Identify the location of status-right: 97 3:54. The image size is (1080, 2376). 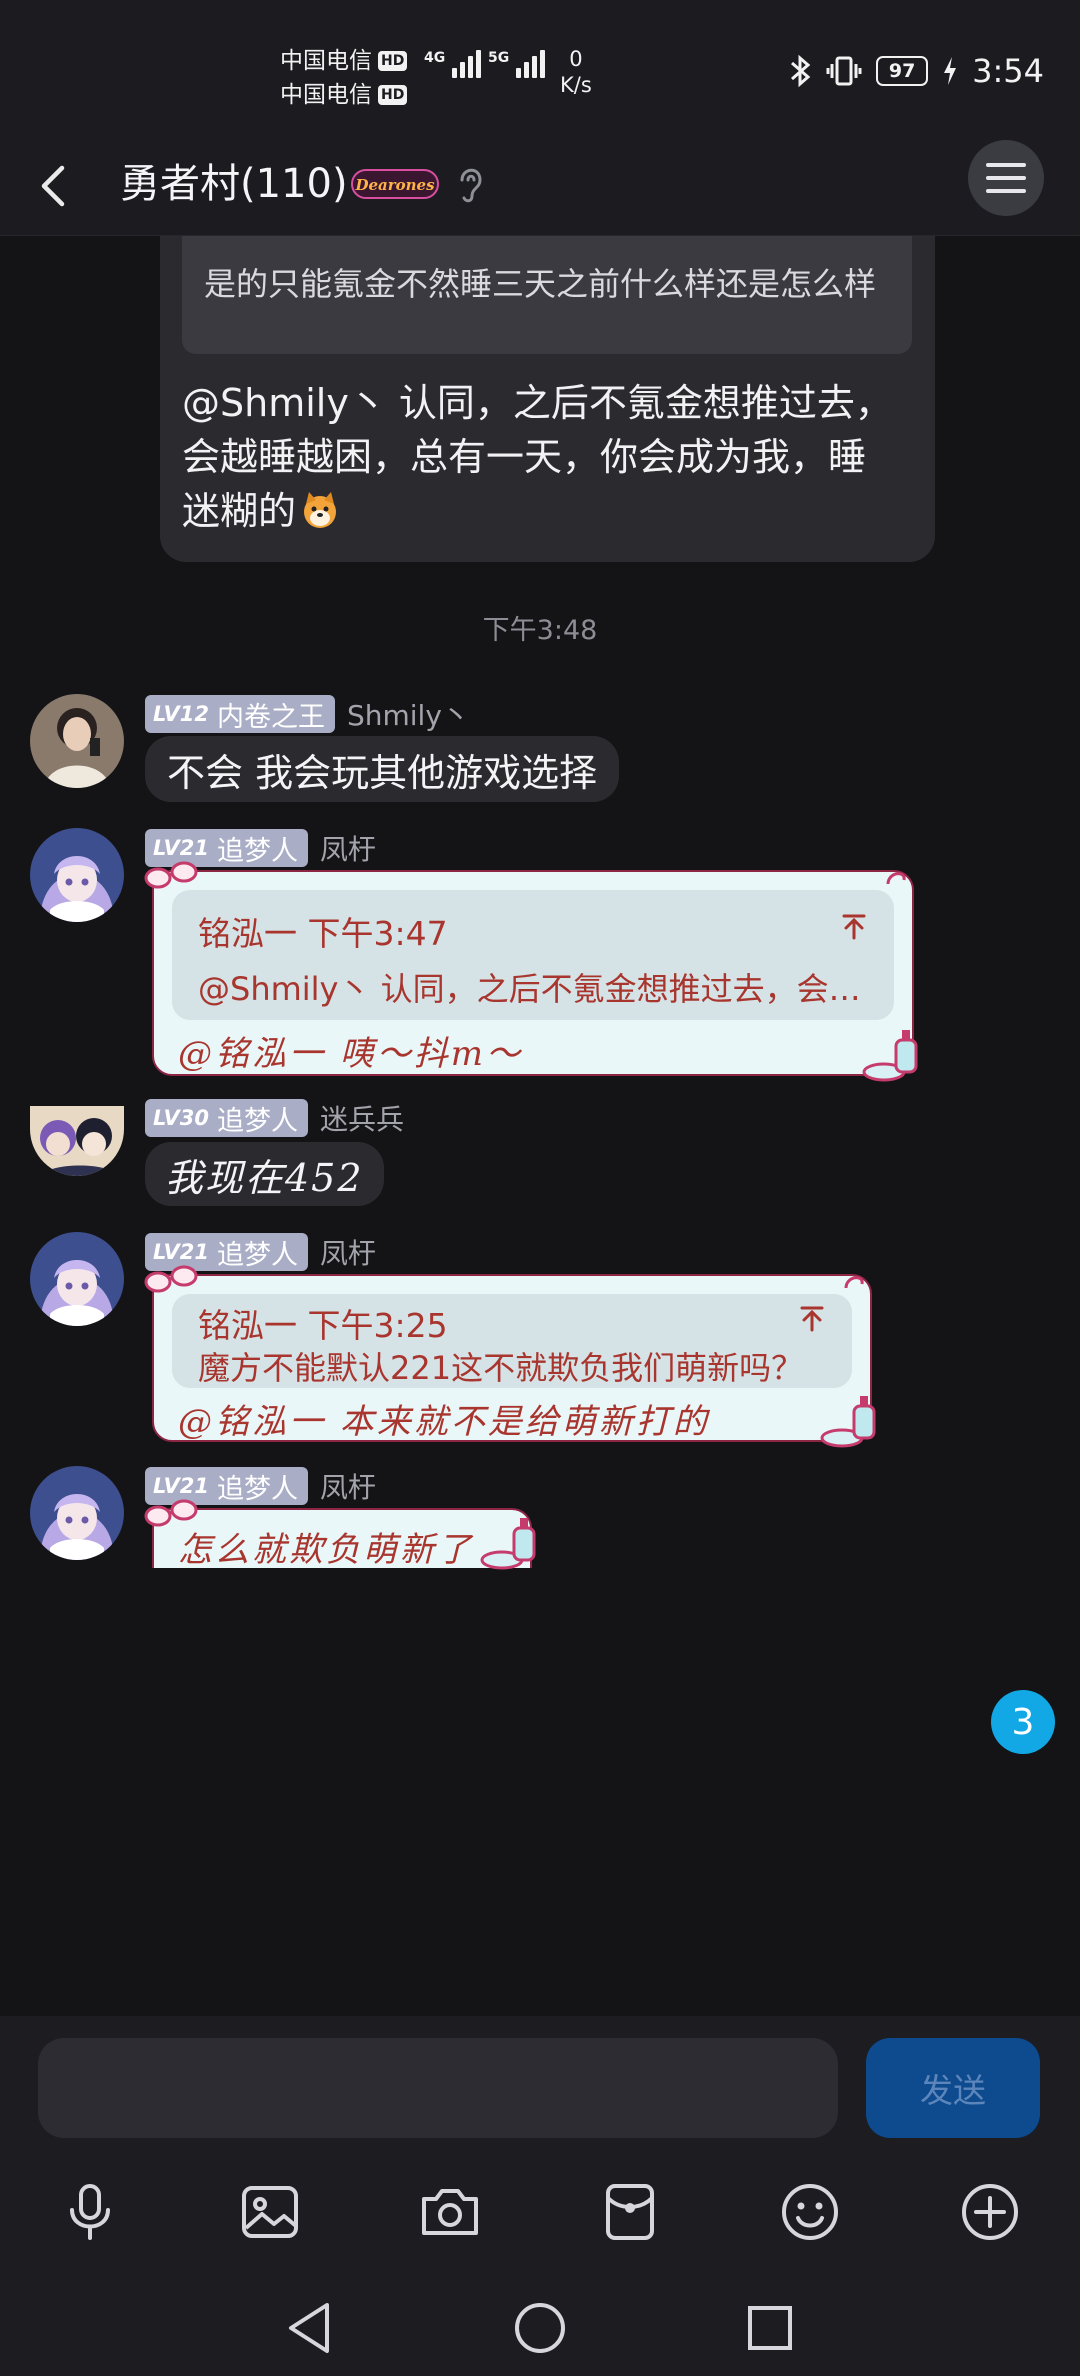
(916, 71).